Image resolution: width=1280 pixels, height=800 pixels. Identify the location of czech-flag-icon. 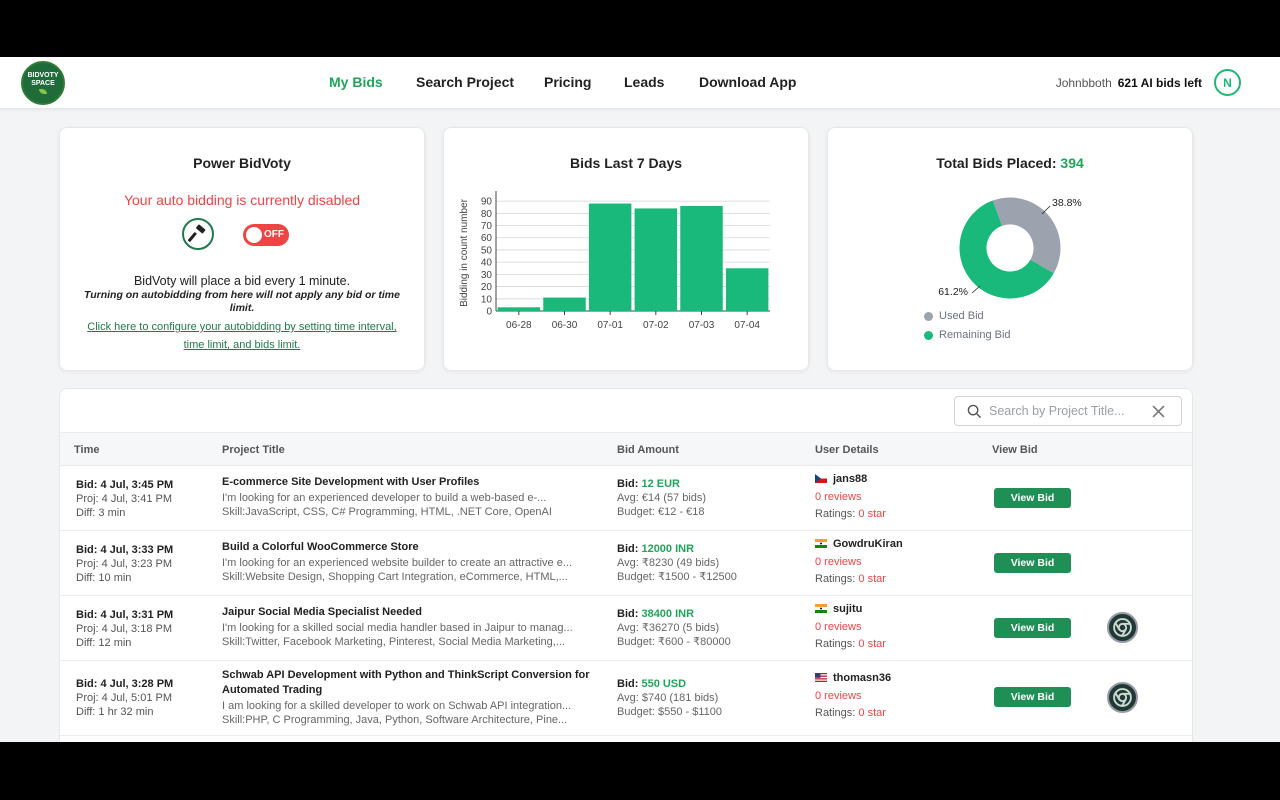
(821, 479).